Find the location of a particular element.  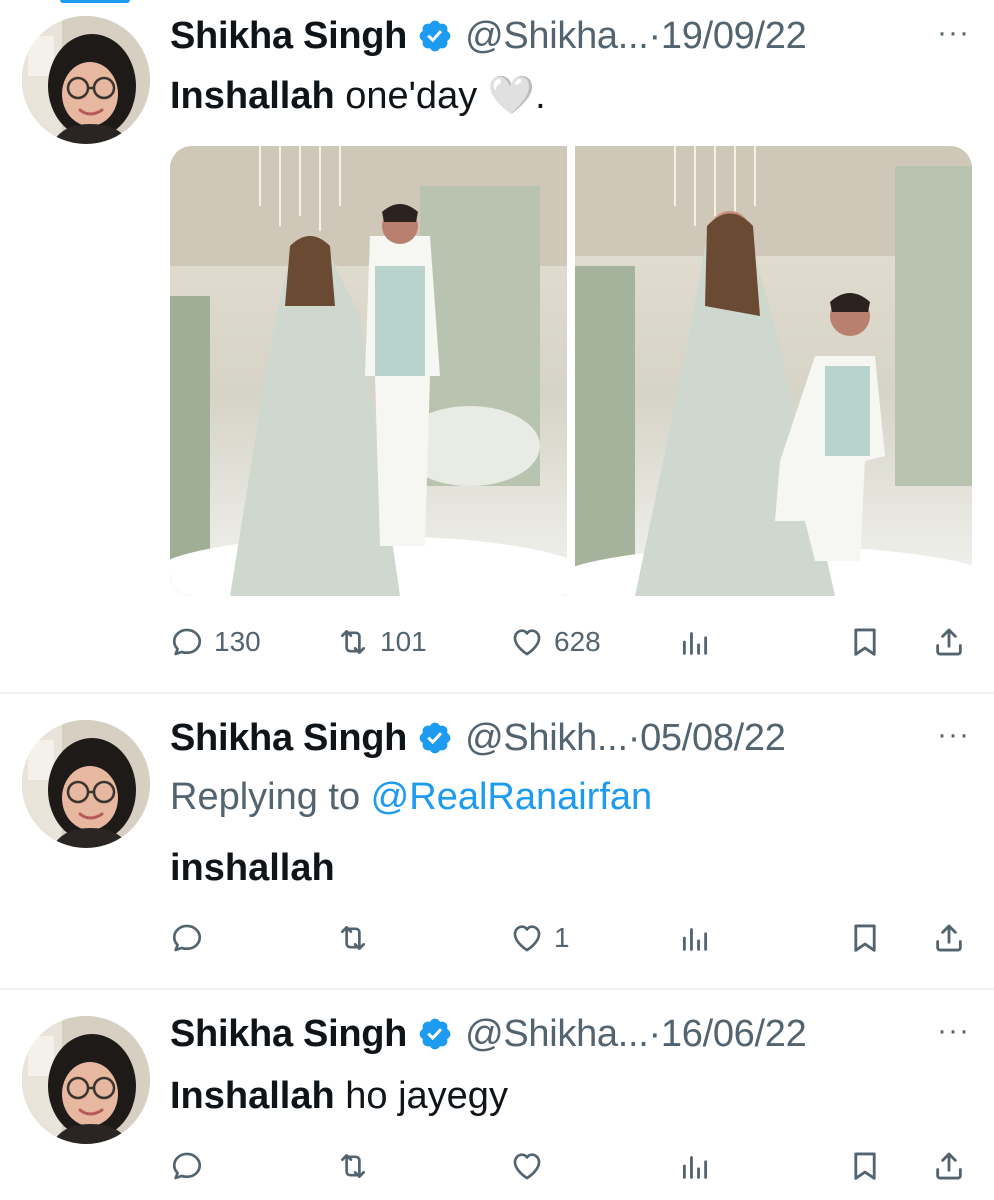

tweet-header: Shikha Singh @Shikh...·05/08/22 ··· is located at coordinates (570, 738).